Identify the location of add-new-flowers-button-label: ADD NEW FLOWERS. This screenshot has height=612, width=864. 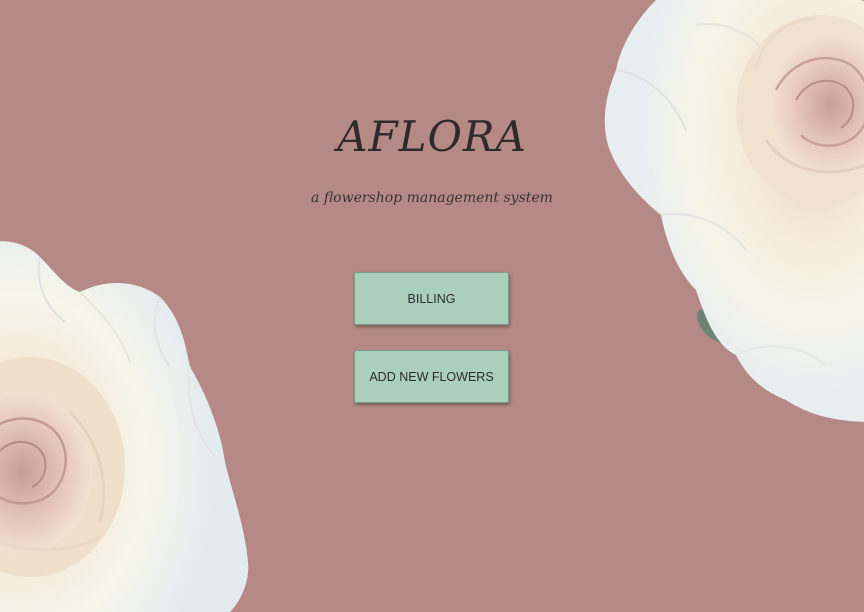
(431, 376).